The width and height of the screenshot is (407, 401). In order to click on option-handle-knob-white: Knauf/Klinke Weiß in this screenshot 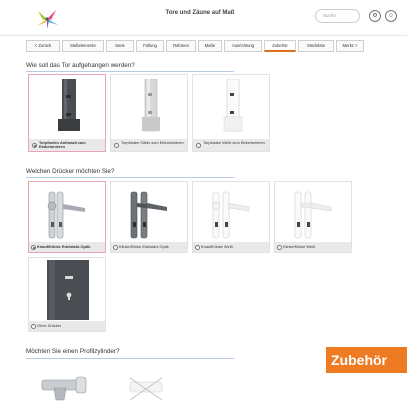, I will do `click(231, 217)`.